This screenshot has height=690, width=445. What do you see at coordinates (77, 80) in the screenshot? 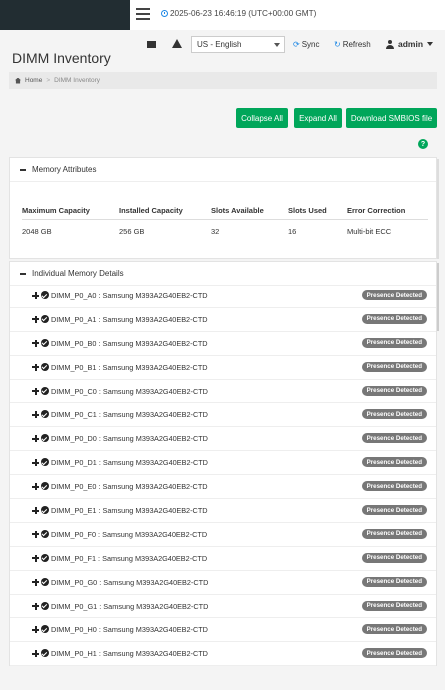
I see `breadcrumb-current: DIMM Inventory` at bounding box center [77, 80].